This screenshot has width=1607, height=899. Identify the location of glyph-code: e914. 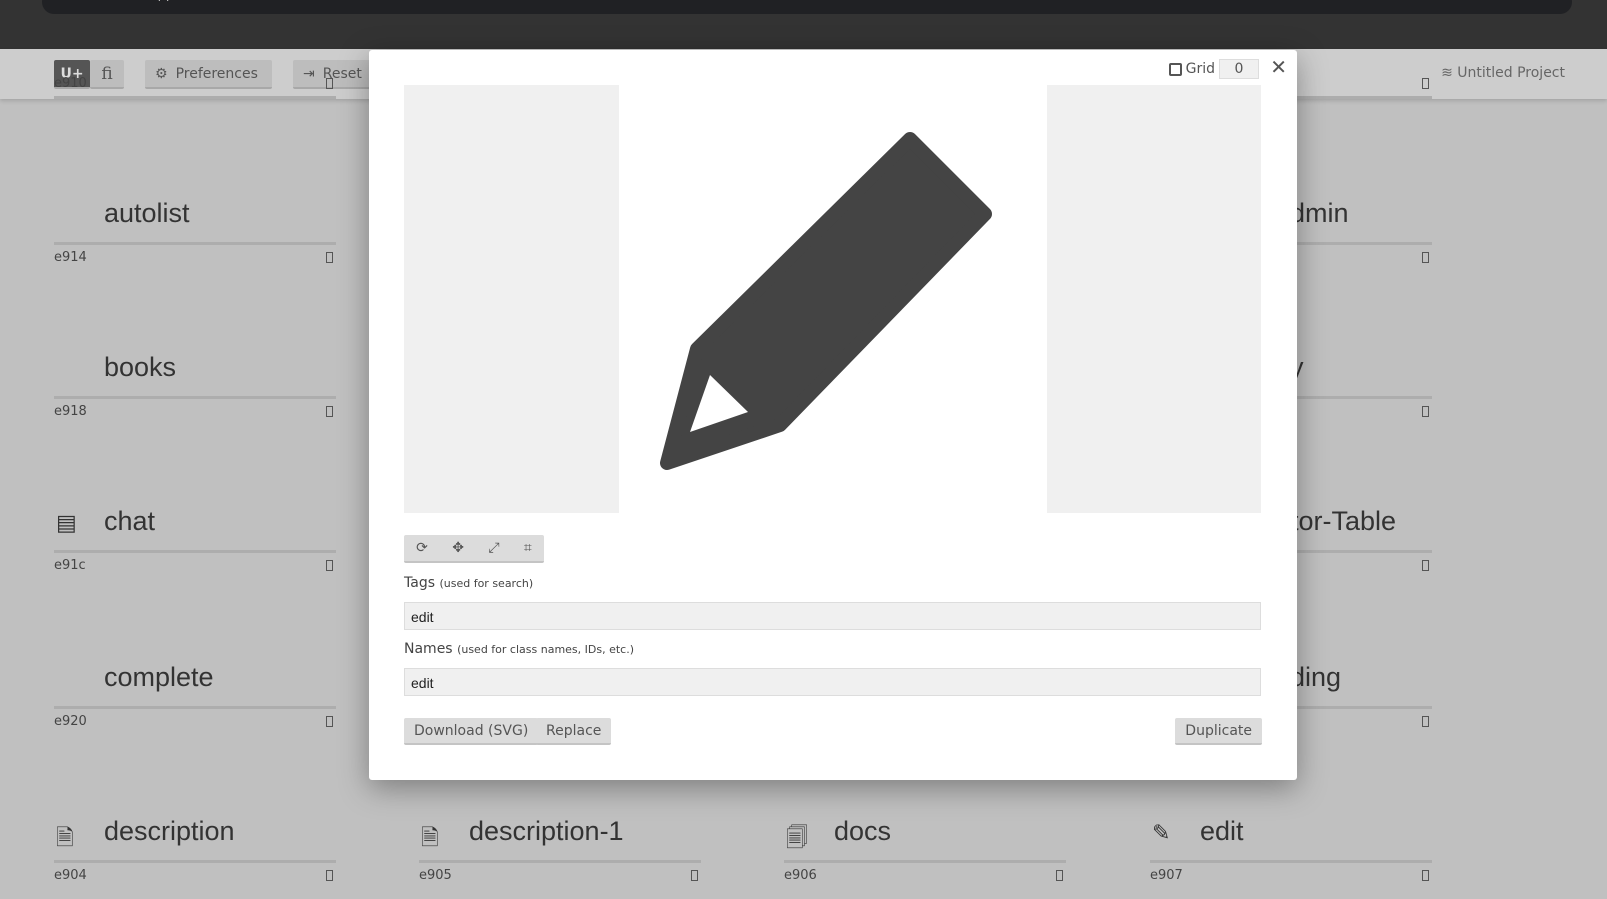
(70, 257).